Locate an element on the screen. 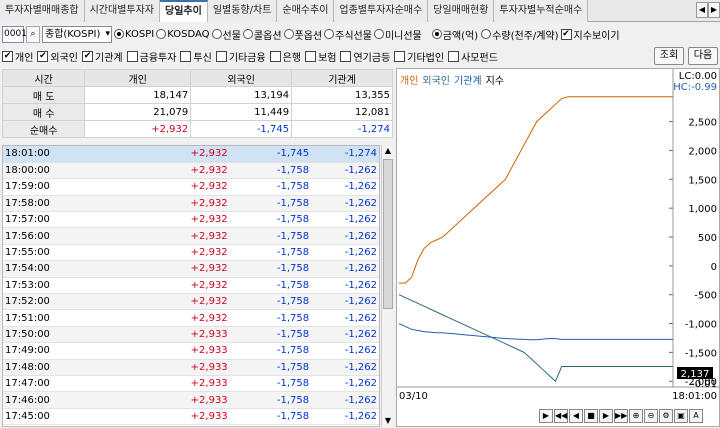 This screenshot has width=720, height=428. market-radio-4: 풋옵션 is located at coordinates (303, 34).